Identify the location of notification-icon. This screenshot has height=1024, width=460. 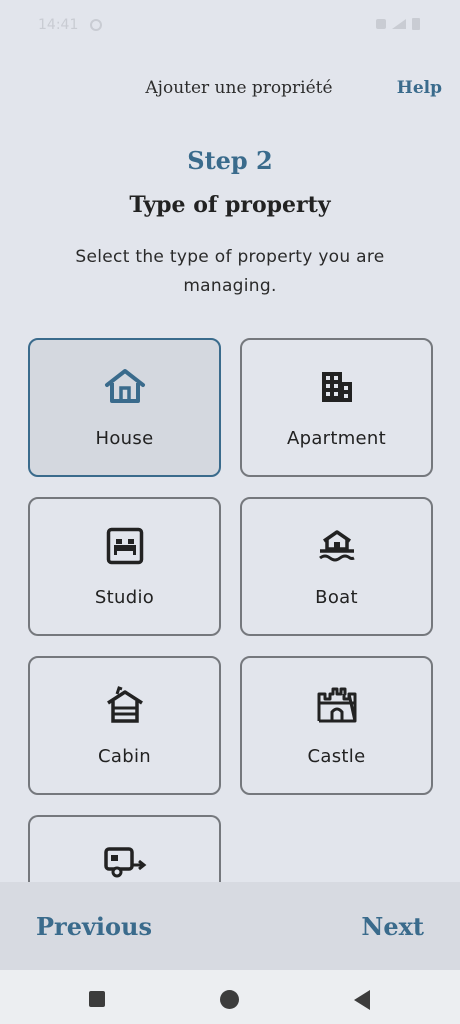
(96, 25).